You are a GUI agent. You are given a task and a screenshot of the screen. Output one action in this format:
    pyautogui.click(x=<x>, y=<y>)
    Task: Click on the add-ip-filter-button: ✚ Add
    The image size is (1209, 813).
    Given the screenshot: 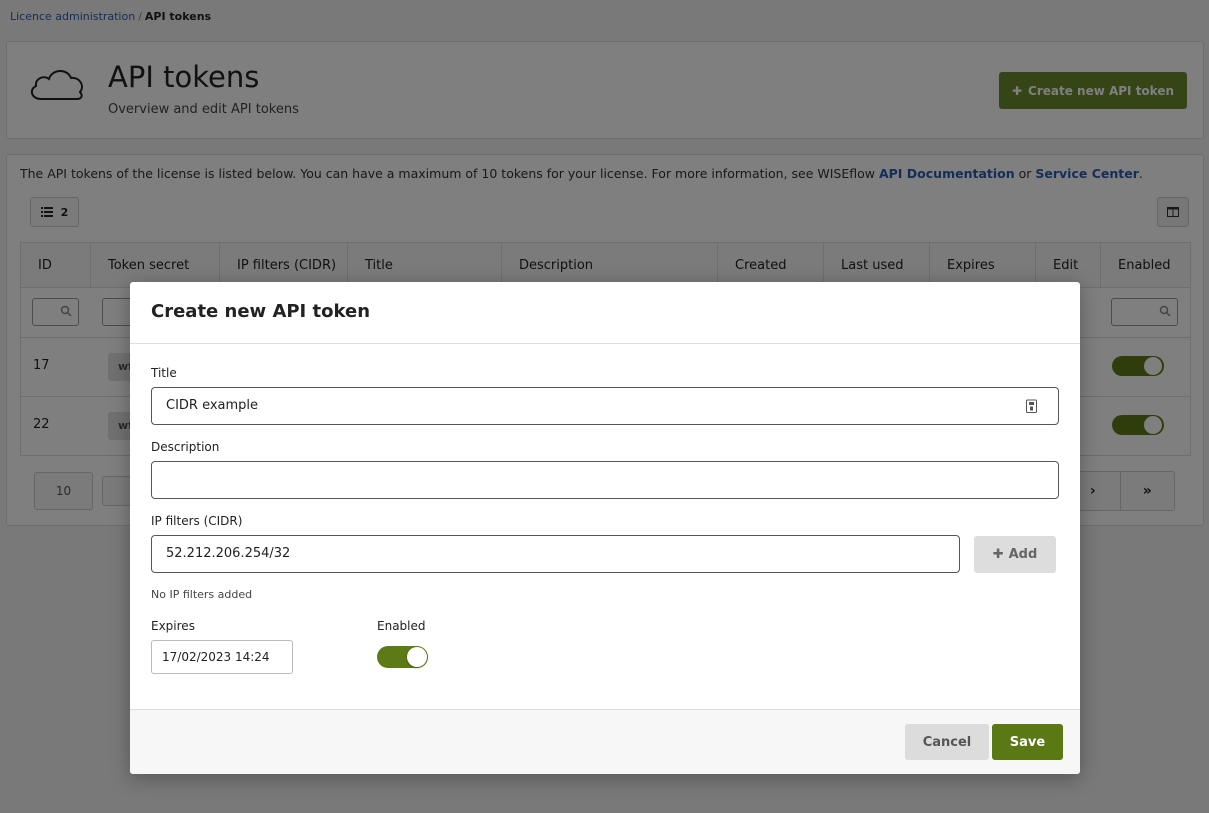 What is the action you would take?
    pyautogui.click(x=1015, y=554)
    